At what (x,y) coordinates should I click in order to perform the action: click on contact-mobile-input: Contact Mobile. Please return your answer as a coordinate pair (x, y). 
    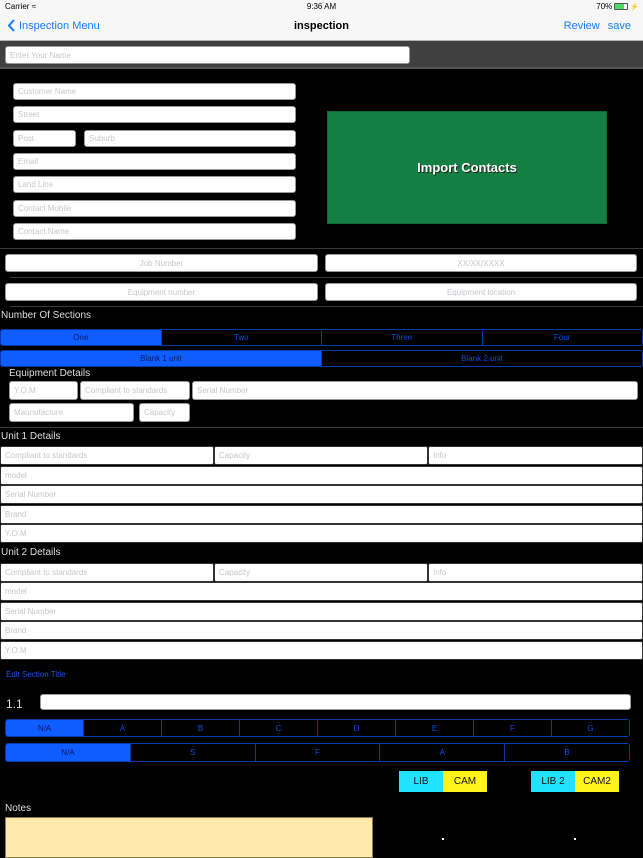
    Looking at the image, I should click on (154, 208).